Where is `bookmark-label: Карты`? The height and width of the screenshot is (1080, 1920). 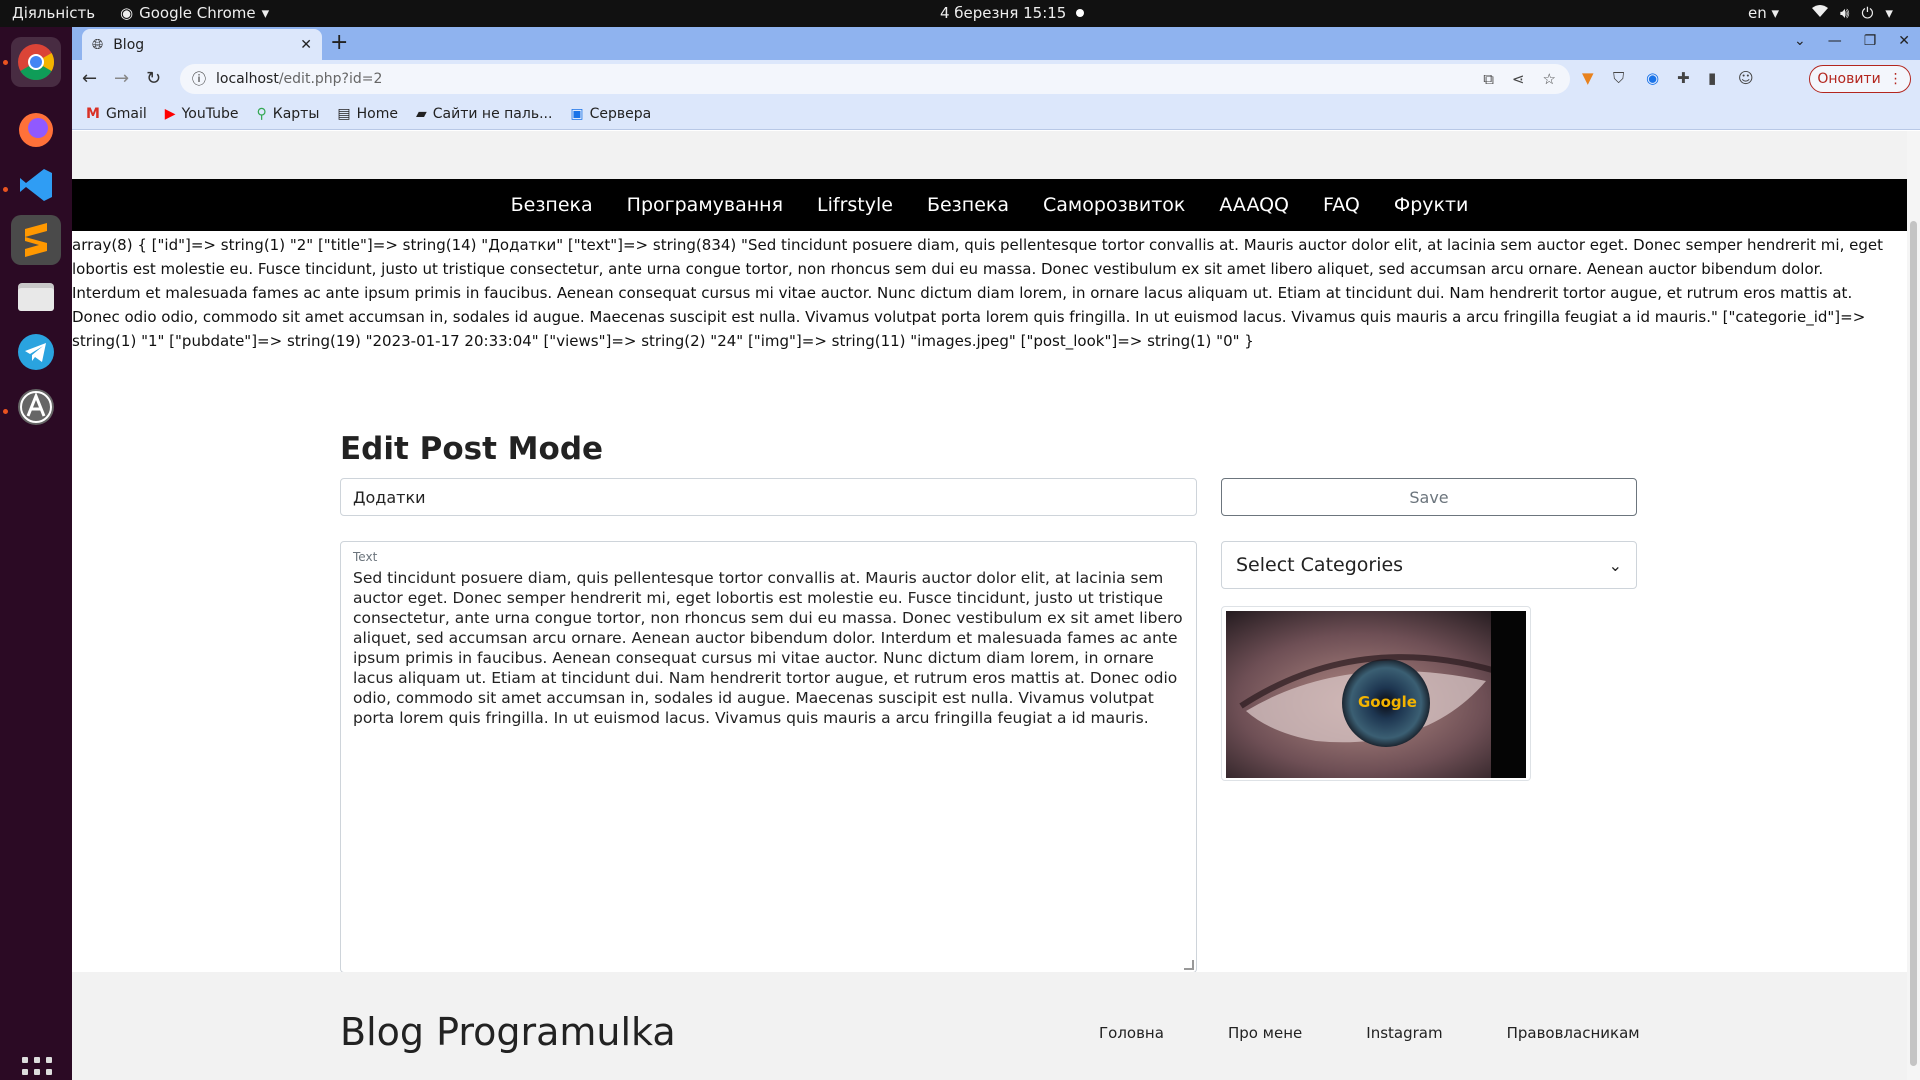 bookmark-label: Карты is located at coordinates (296, 113).